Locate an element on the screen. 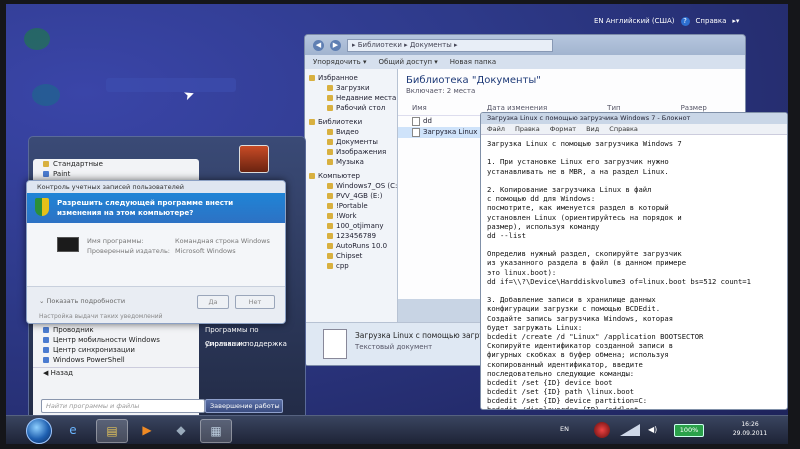  text-line: 2. Копирование загрузчика Linux в файл is located at coordinates (569, 189).